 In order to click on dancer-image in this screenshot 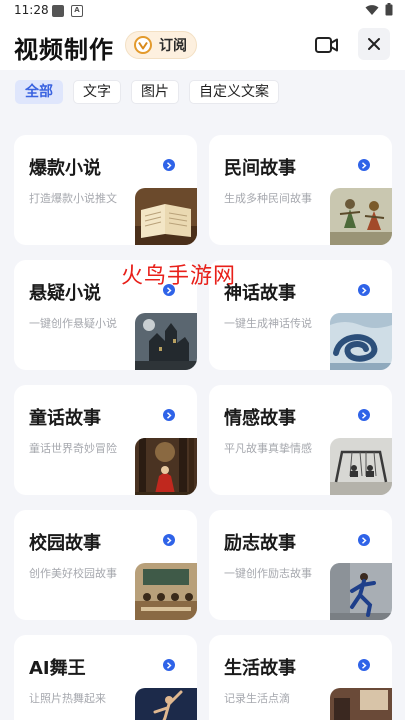, I will do `click(166, 704)`.